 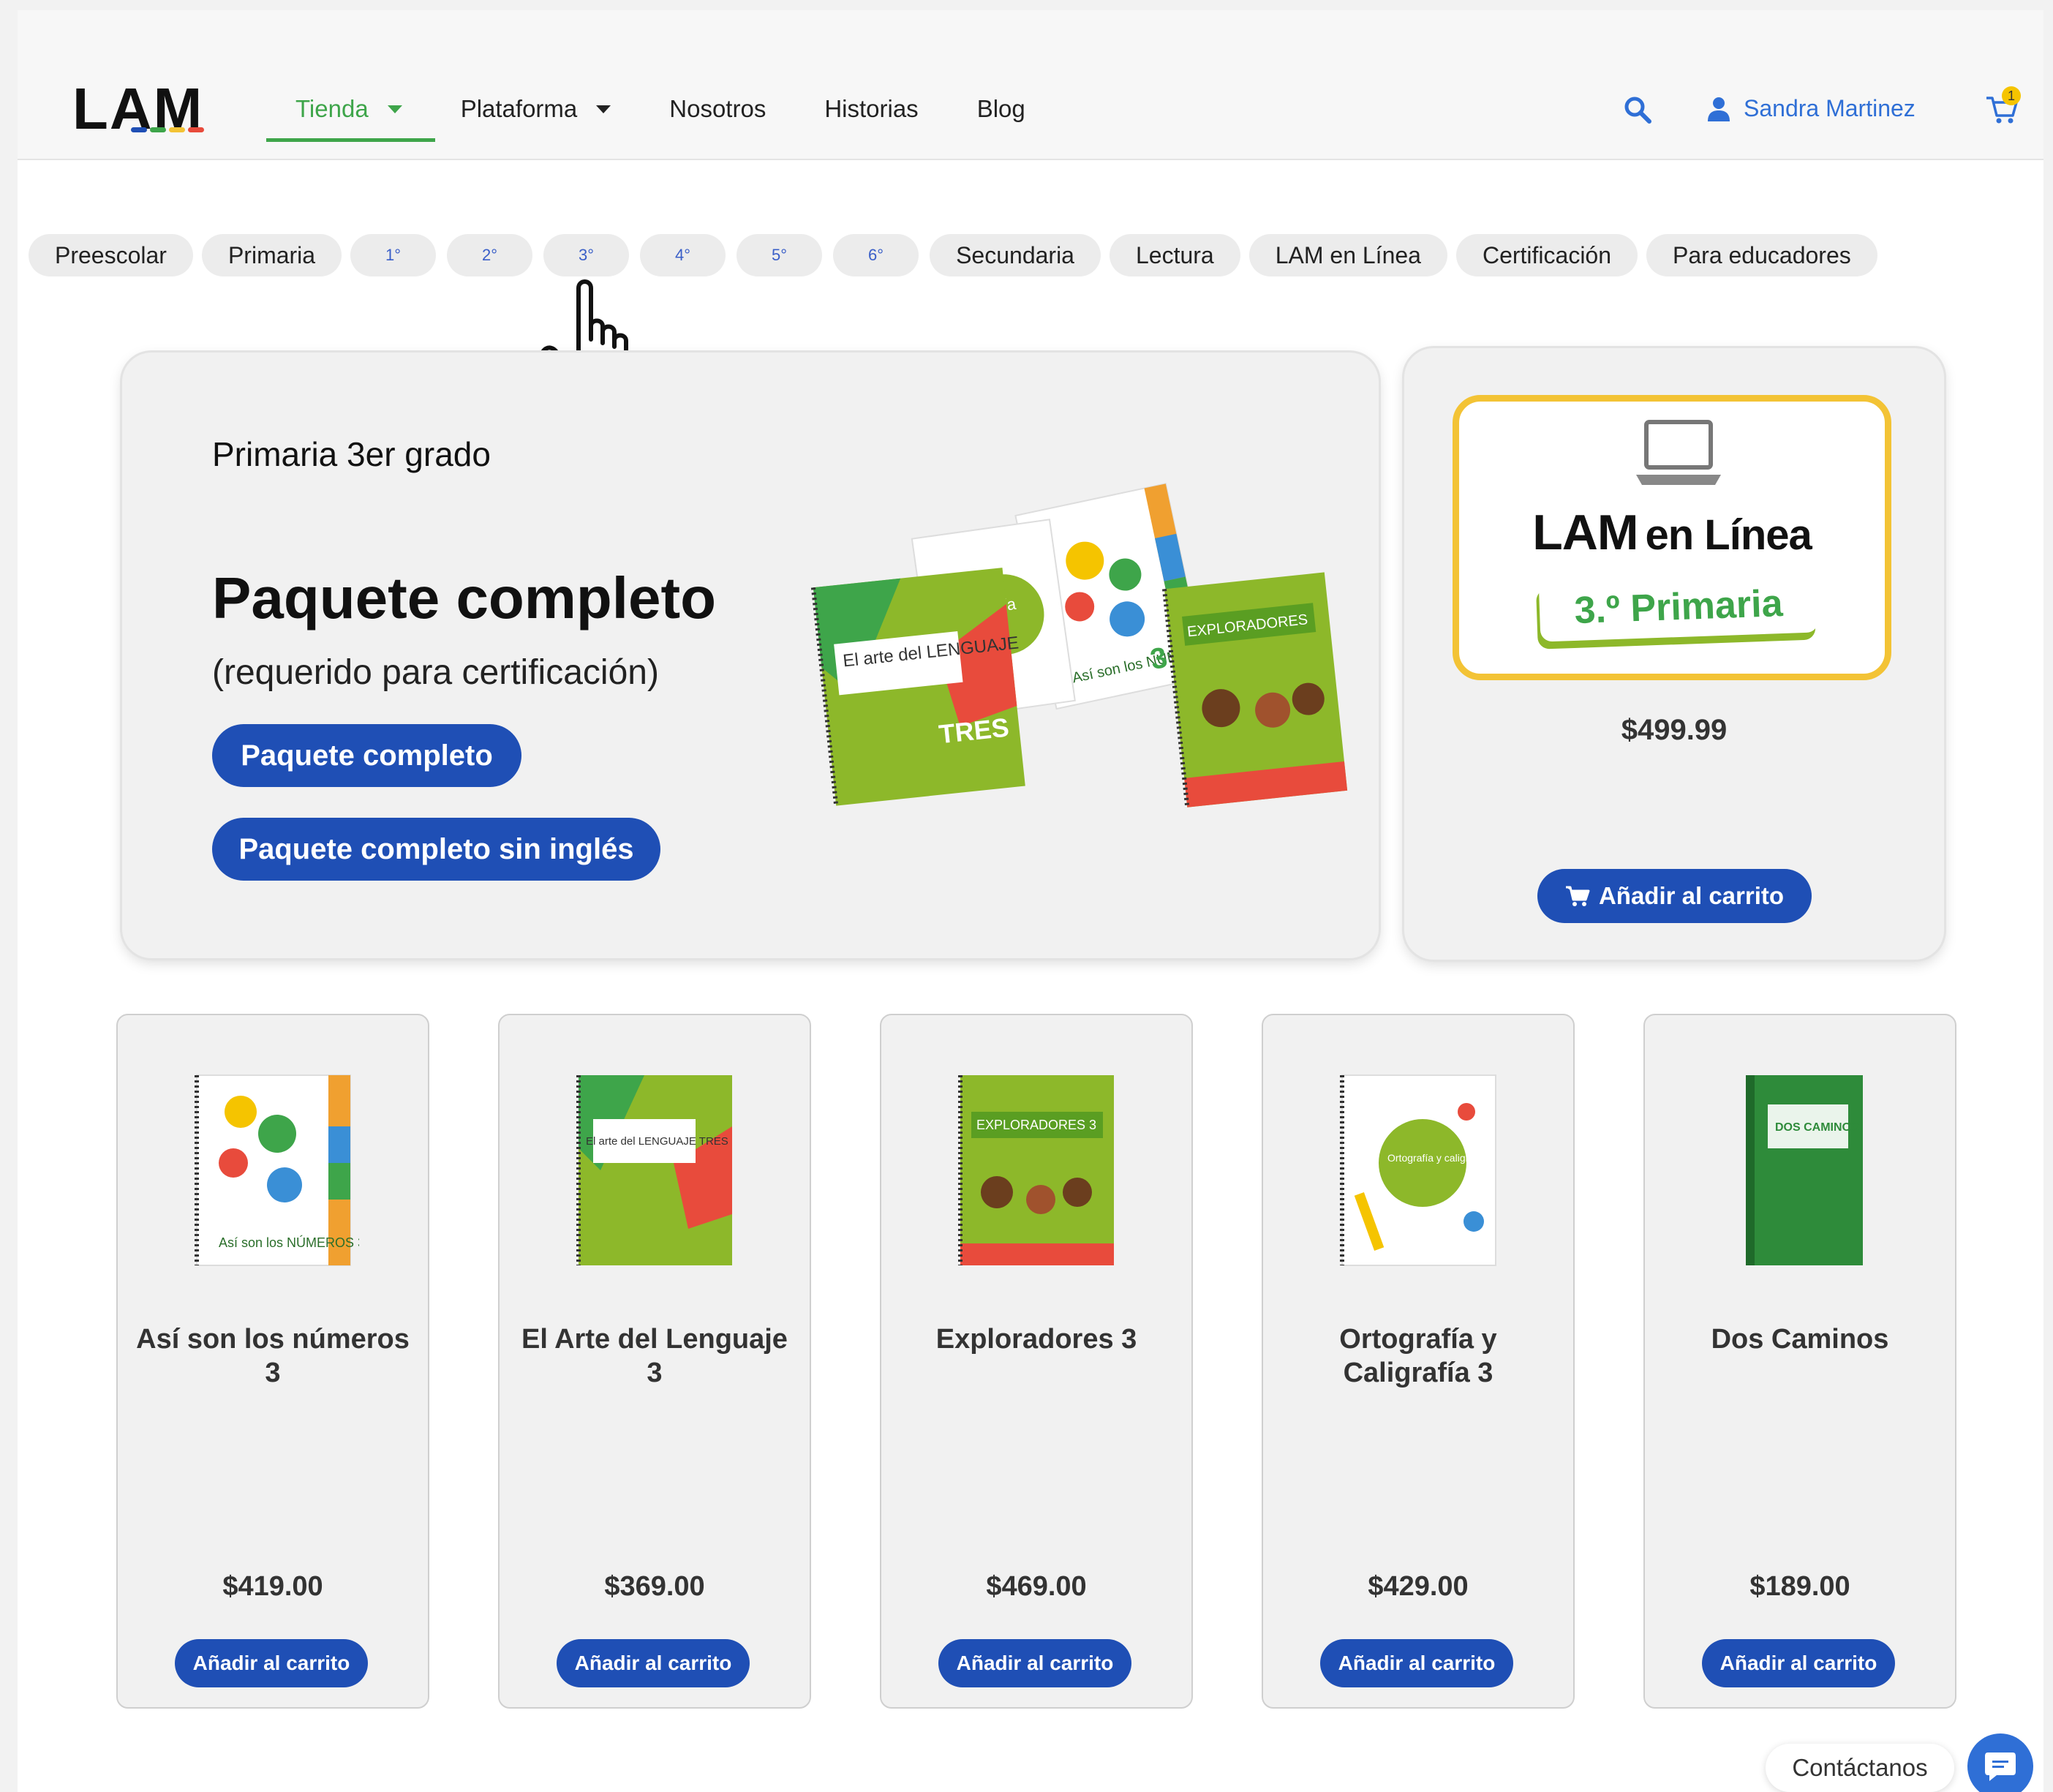 I want to click on product-price: $429.00, so click(x=1418, y=1586).